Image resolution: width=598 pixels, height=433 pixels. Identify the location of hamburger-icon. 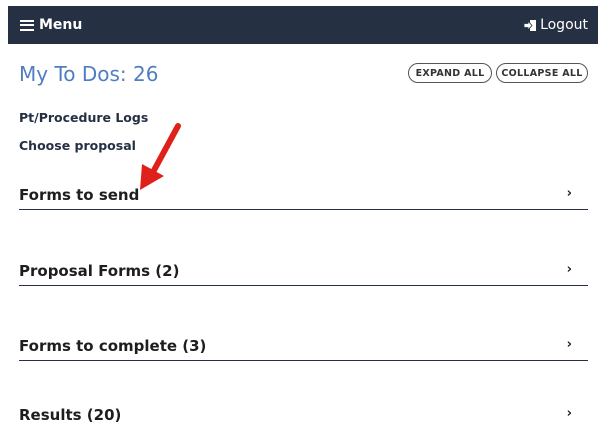
(27, 25).